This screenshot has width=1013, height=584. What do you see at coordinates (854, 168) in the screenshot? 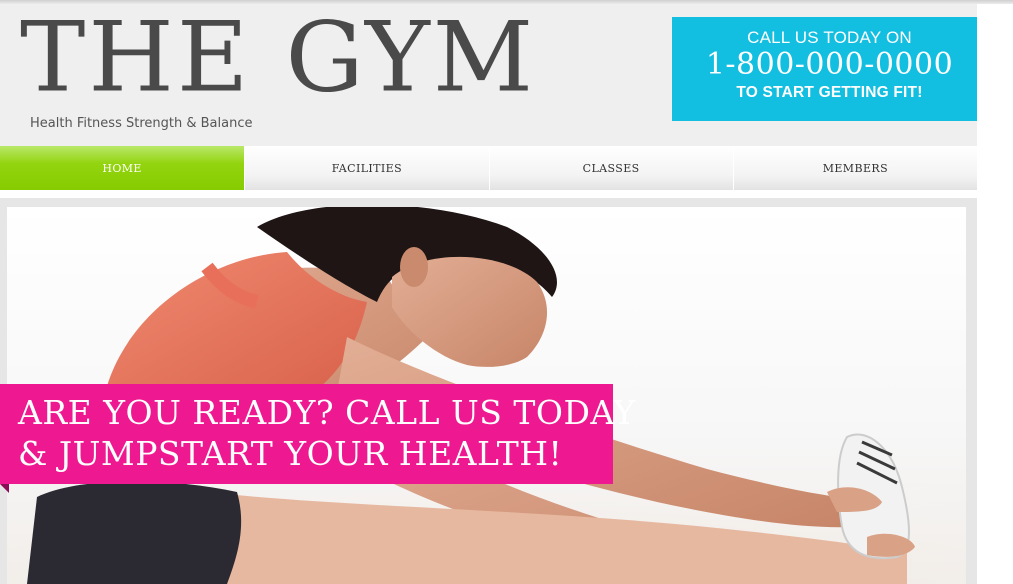
I see `nav-item-members: MEMBERS` at bounding box center [854, 168].